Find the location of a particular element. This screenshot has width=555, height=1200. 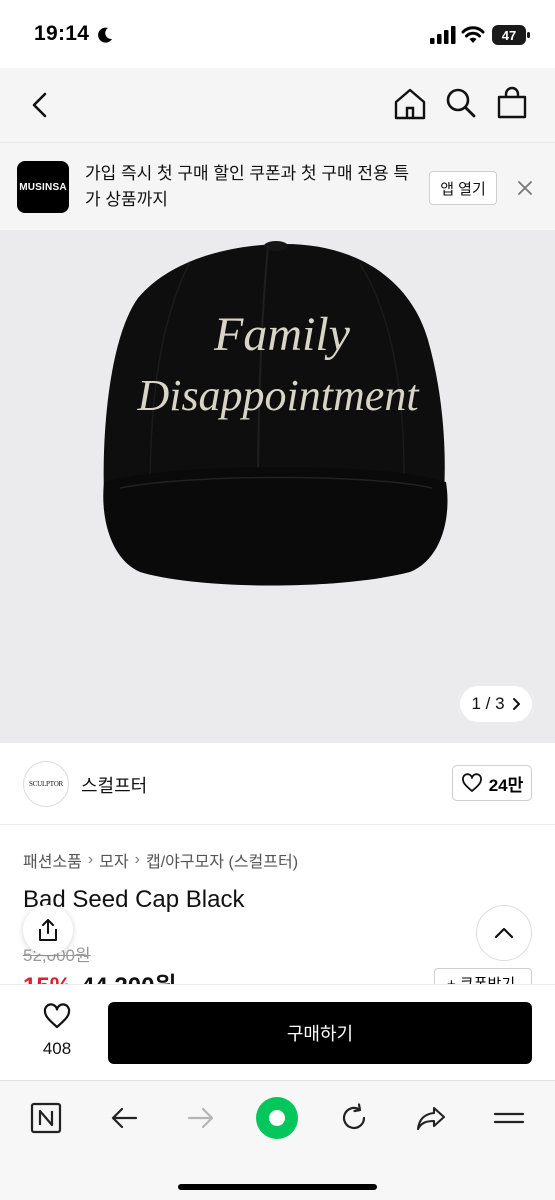

reload-icon is located at coordinates (354, 1116).